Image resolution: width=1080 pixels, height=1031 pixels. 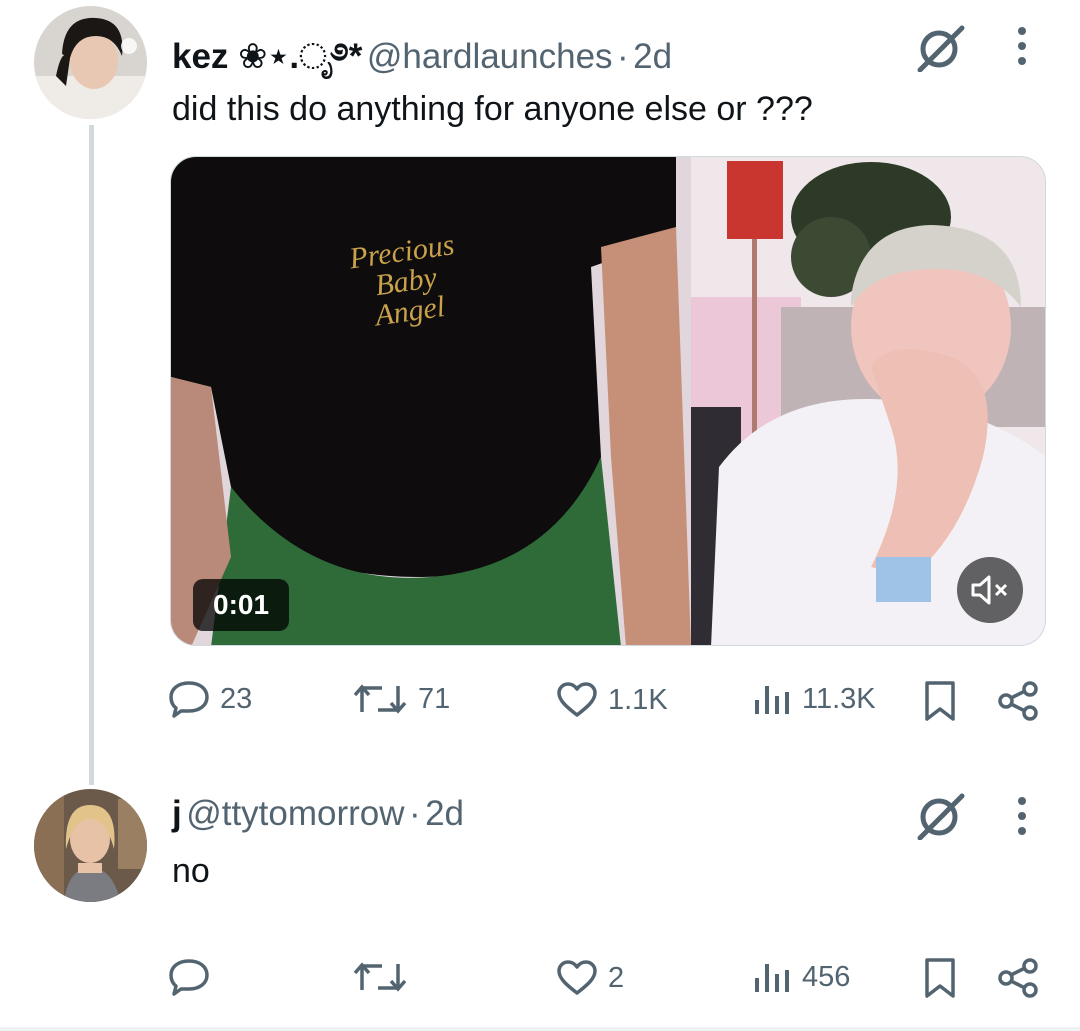 I want to click on repost-button: 71, so click(x=401, y=699).